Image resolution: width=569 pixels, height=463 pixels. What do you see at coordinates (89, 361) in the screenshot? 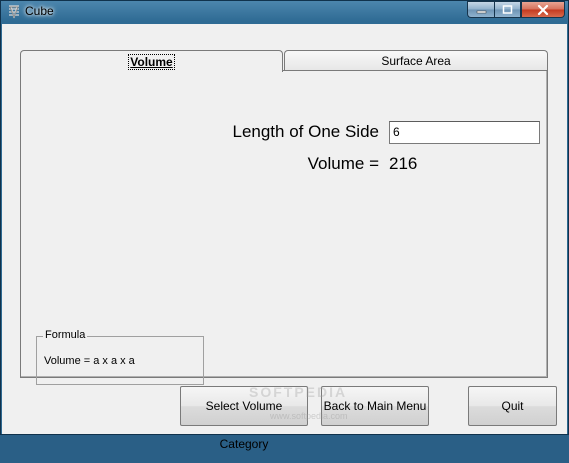
I see `formula-text: Volume = a x a x a` at bounding box center [89, 361].